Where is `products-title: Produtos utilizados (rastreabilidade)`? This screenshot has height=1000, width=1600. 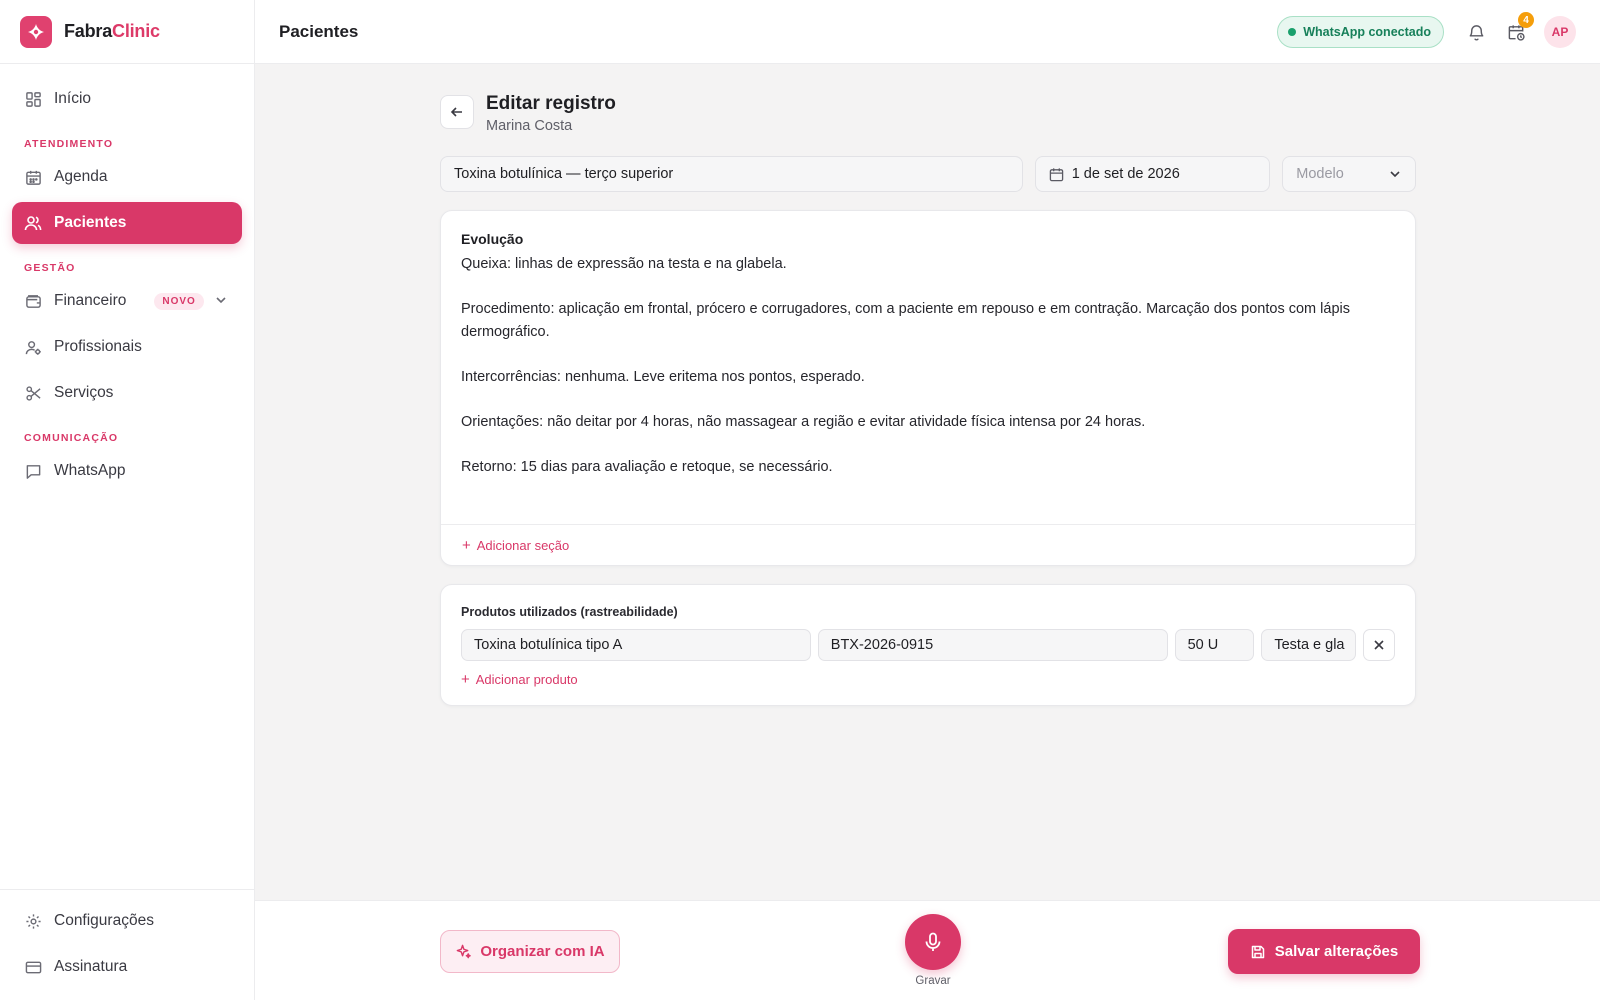 products-title: Produtos utilizados (rastreabilidade) is located at coordinates (569, 612).